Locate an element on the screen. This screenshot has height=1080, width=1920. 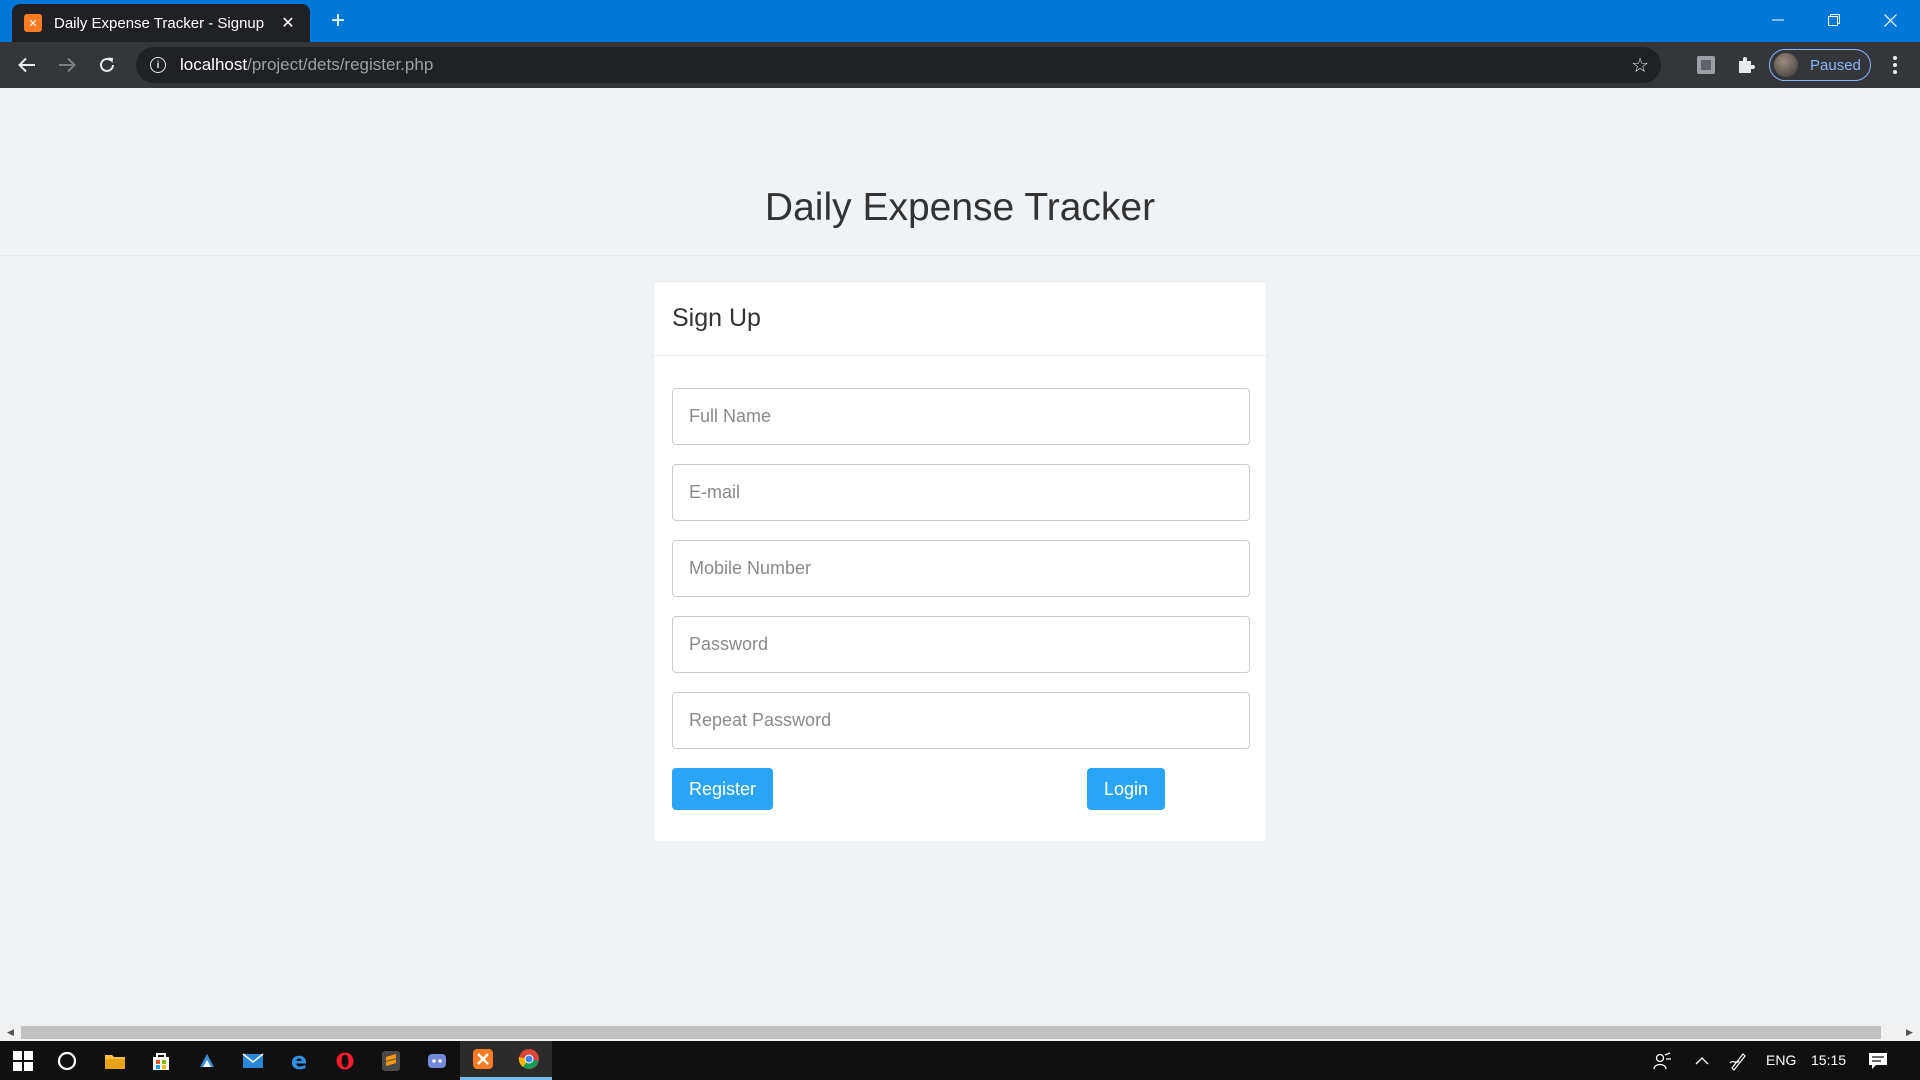
login-button: Login is located at coordinates (1126, 789).